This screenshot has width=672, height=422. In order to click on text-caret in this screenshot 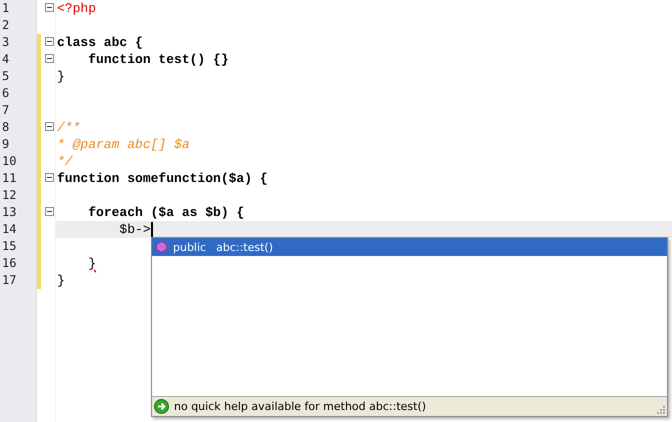, I will do `click(151, 229)`.